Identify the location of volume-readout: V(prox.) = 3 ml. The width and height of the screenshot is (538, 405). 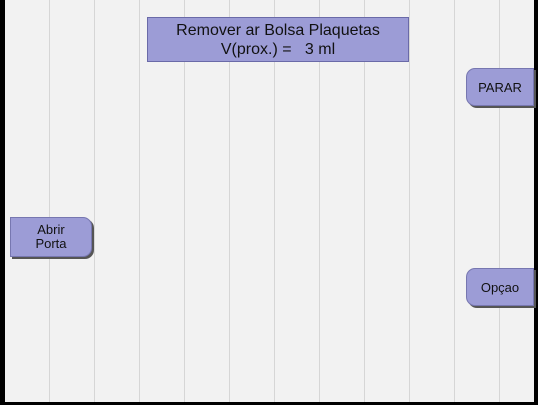
(278, 49).